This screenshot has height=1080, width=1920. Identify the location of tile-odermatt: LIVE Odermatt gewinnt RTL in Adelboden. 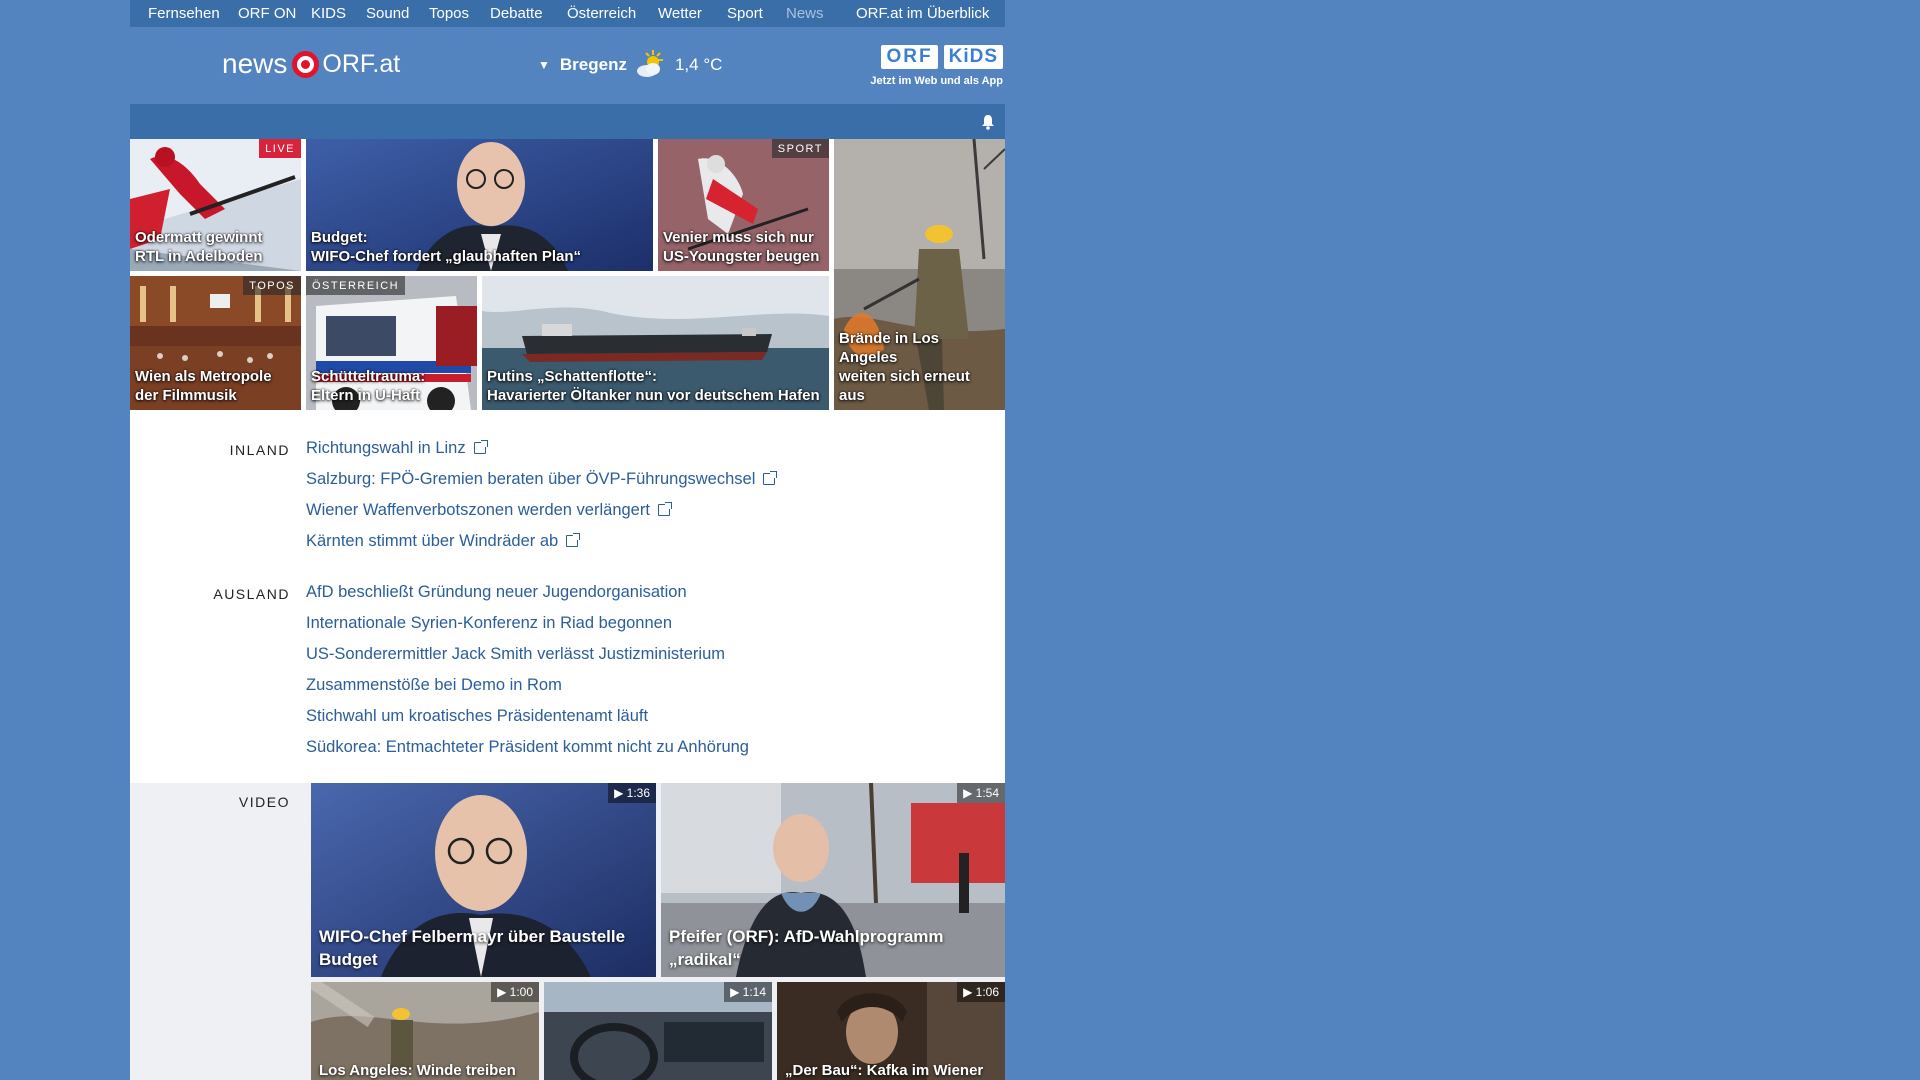
(215, 205).